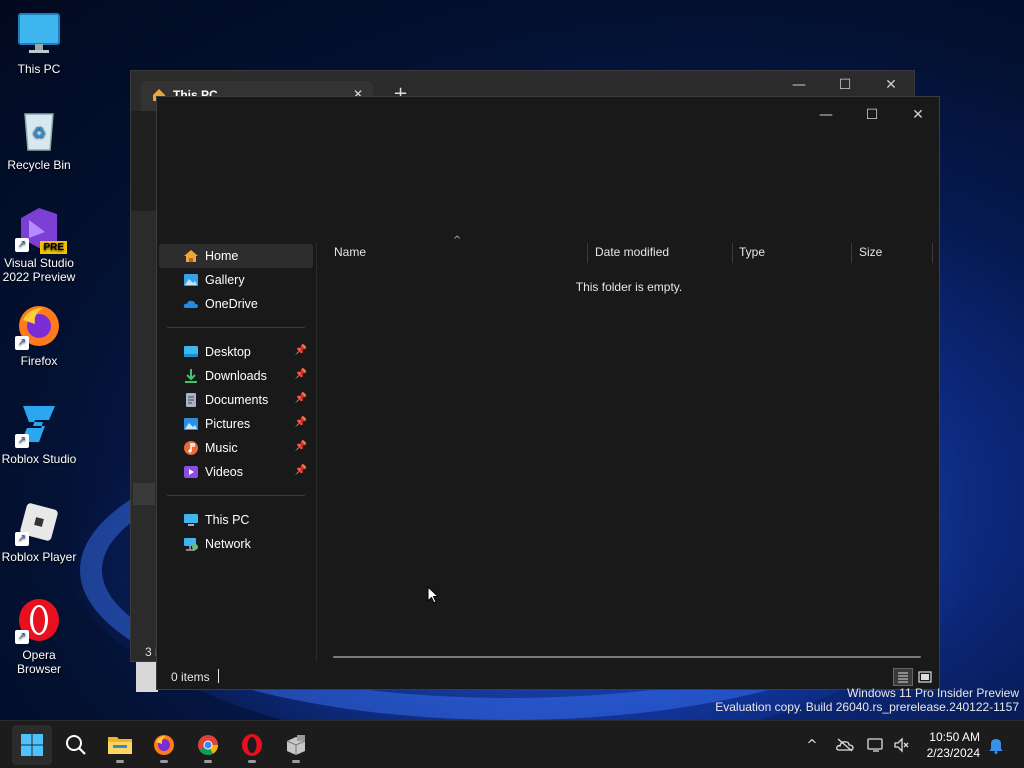 This screenshot has height=768, width=1024. What do you see at coordinates (227, 520) in the screenshot?
I see `nav-item-label: This PC` at bounding box center [227, 520].